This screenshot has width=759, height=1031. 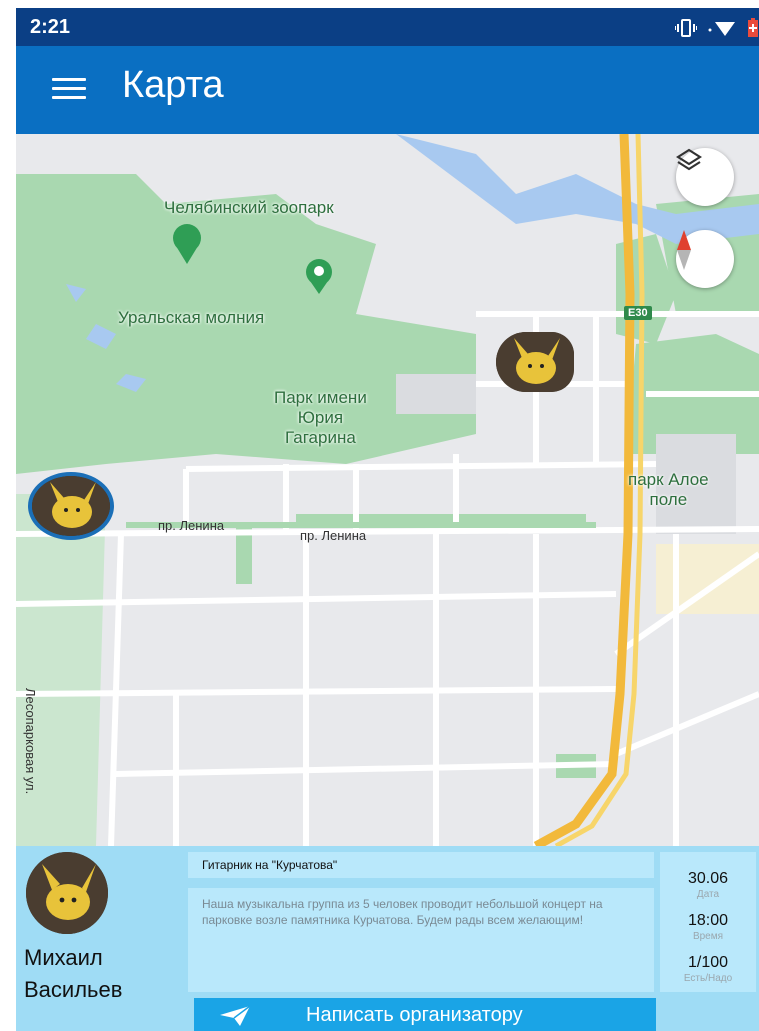 I want to click on organizer-name: Михаил Васильев, so click(x=73, y=973).